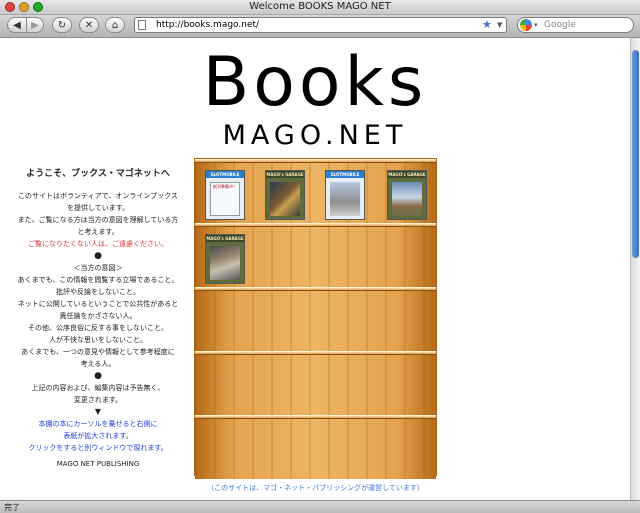 Image resolution: width=640 pixels, height=513 pixels. I want to click on address-bar: http://books.mago.net/ ★ ▼, so click(320, 25).